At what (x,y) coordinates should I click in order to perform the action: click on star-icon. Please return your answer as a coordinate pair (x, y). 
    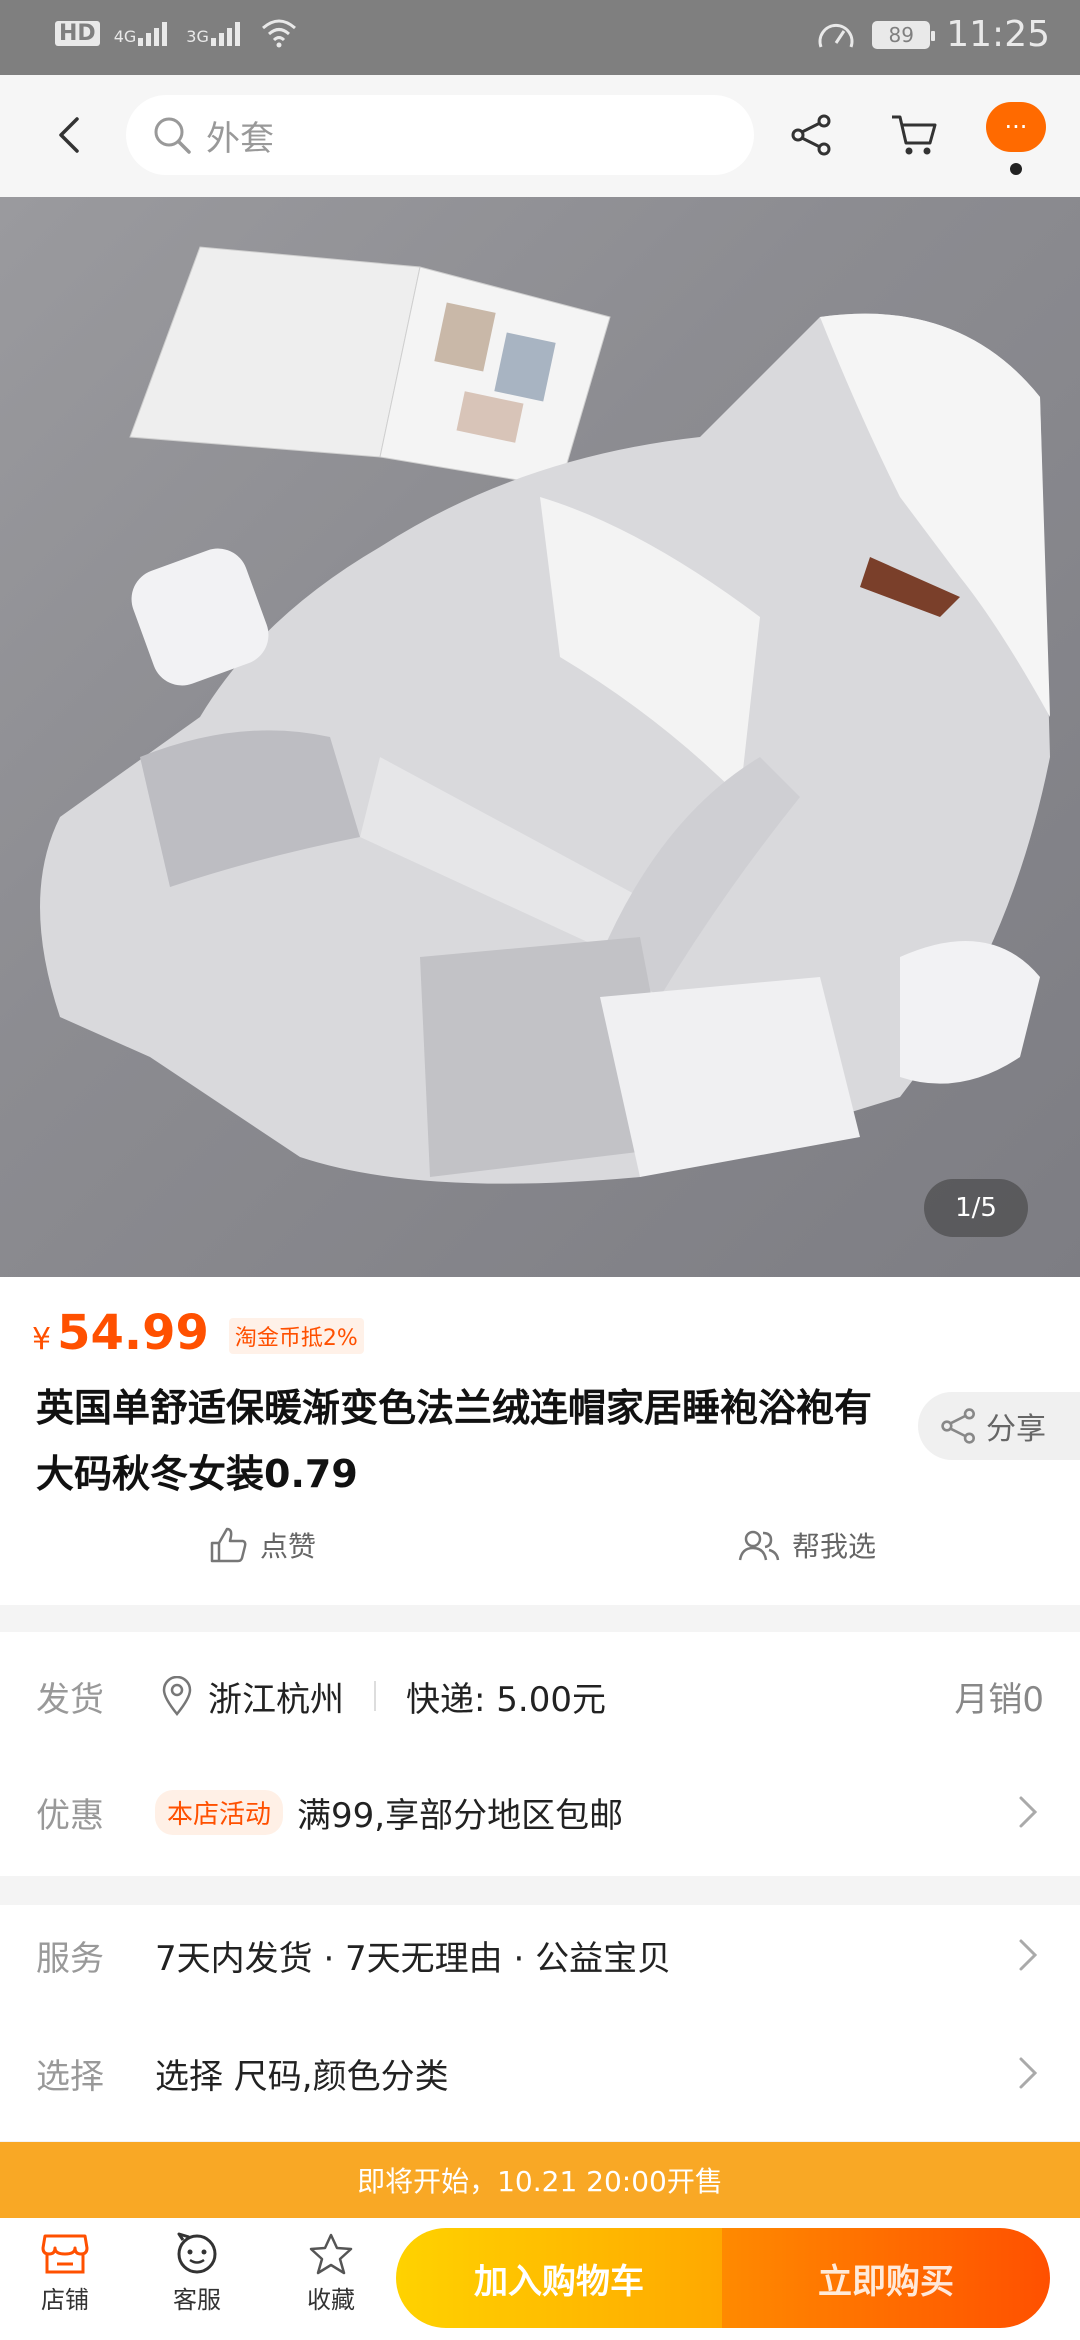
    Looking at the image, I should click on (331, 2254).